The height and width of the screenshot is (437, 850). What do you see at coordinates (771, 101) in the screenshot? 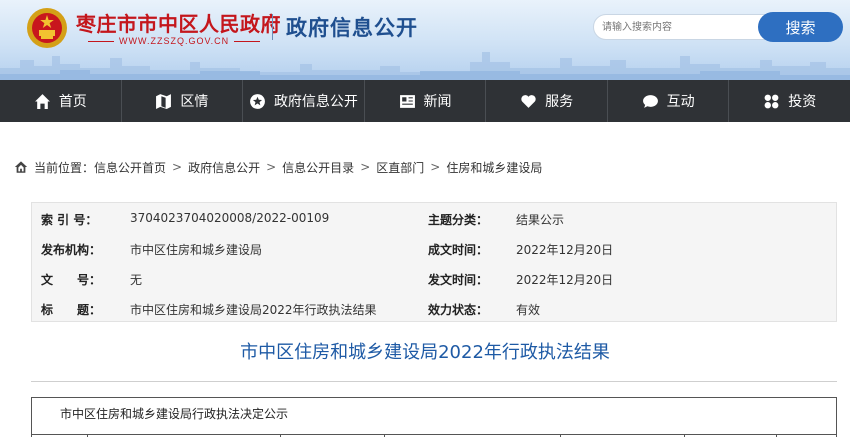
I see `grid-icon` at bounding box center [771, 101].